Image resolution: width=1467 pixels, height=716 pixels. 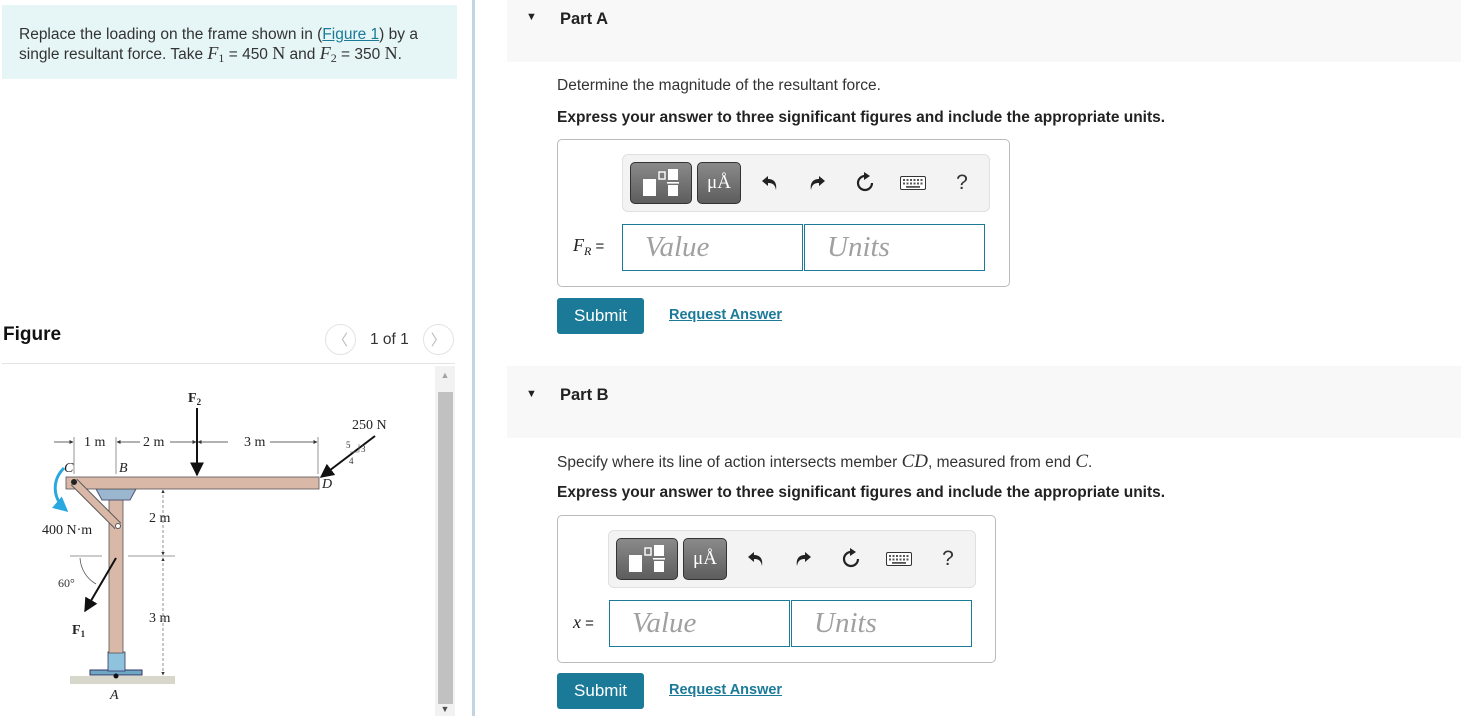 What do you see at coordinates (894, 247) in the screenshot?
I see `part-a-units-input` at bounding box center [894, 247].